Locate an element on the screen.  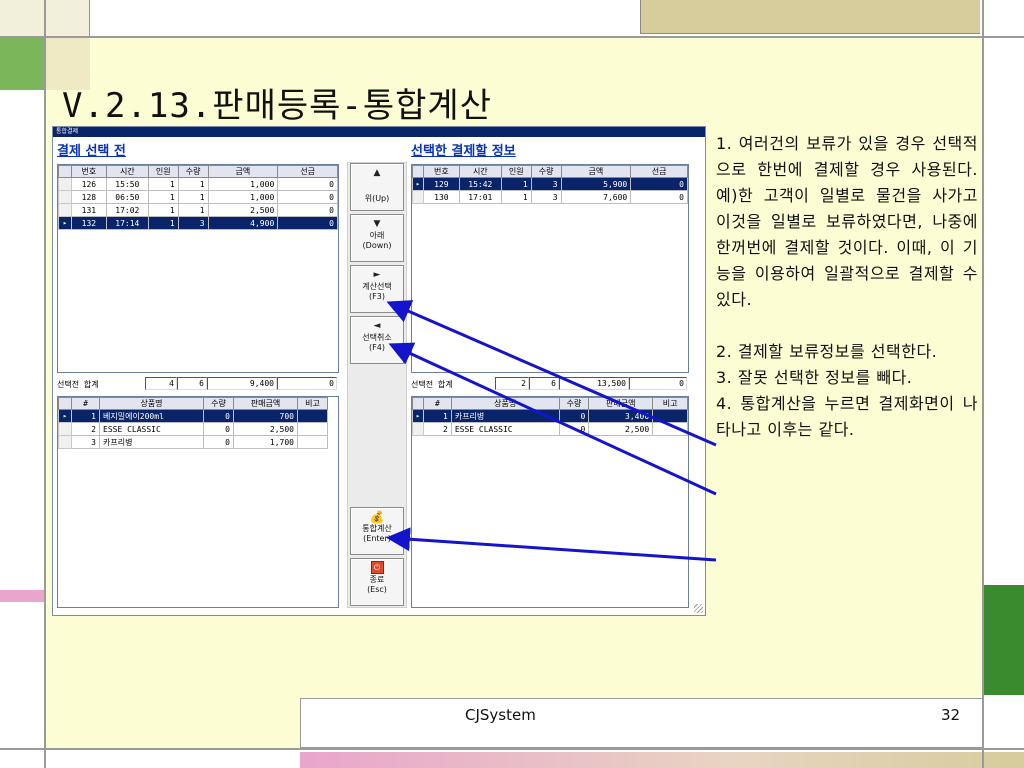
footer-company: CJSystem is located at coordinates (500, 715).